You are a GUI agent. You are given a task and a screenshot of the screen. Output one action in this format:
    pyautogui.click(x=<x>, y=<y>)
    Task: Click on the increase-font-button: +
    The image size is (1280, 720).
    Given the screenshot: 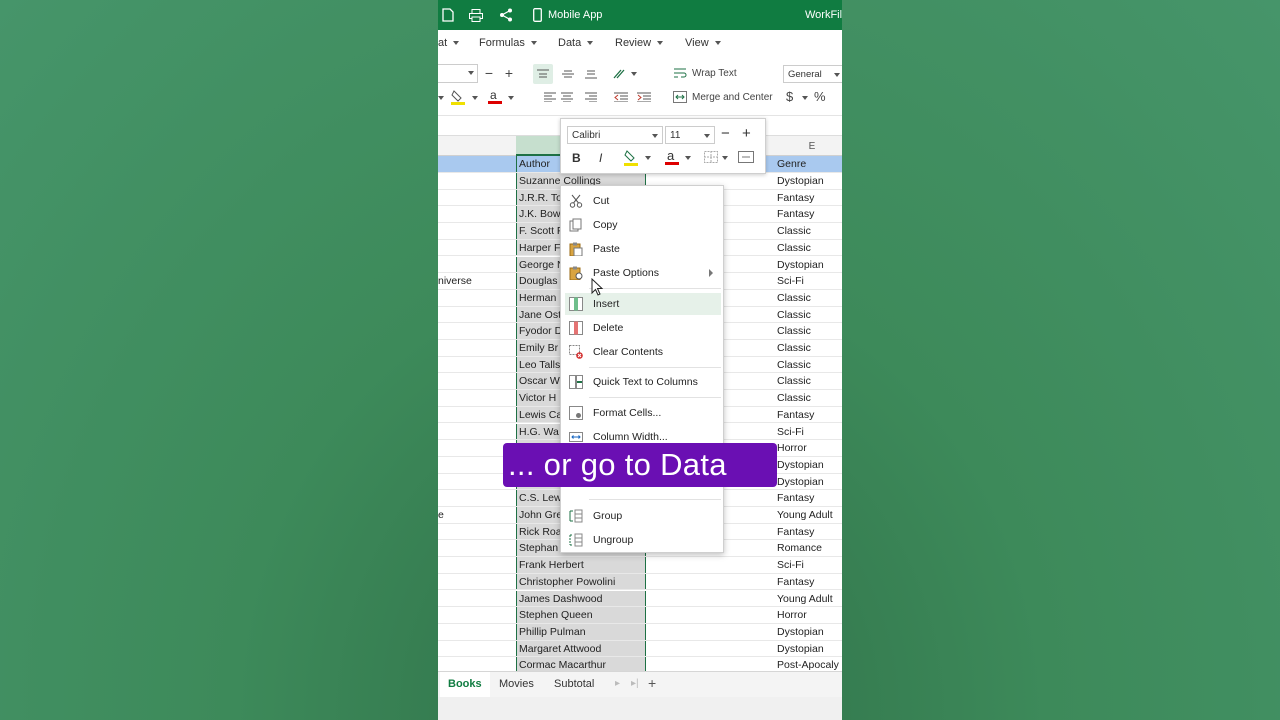 What is the action you would take?
    pyautogui.click(x=509, y=73)
    